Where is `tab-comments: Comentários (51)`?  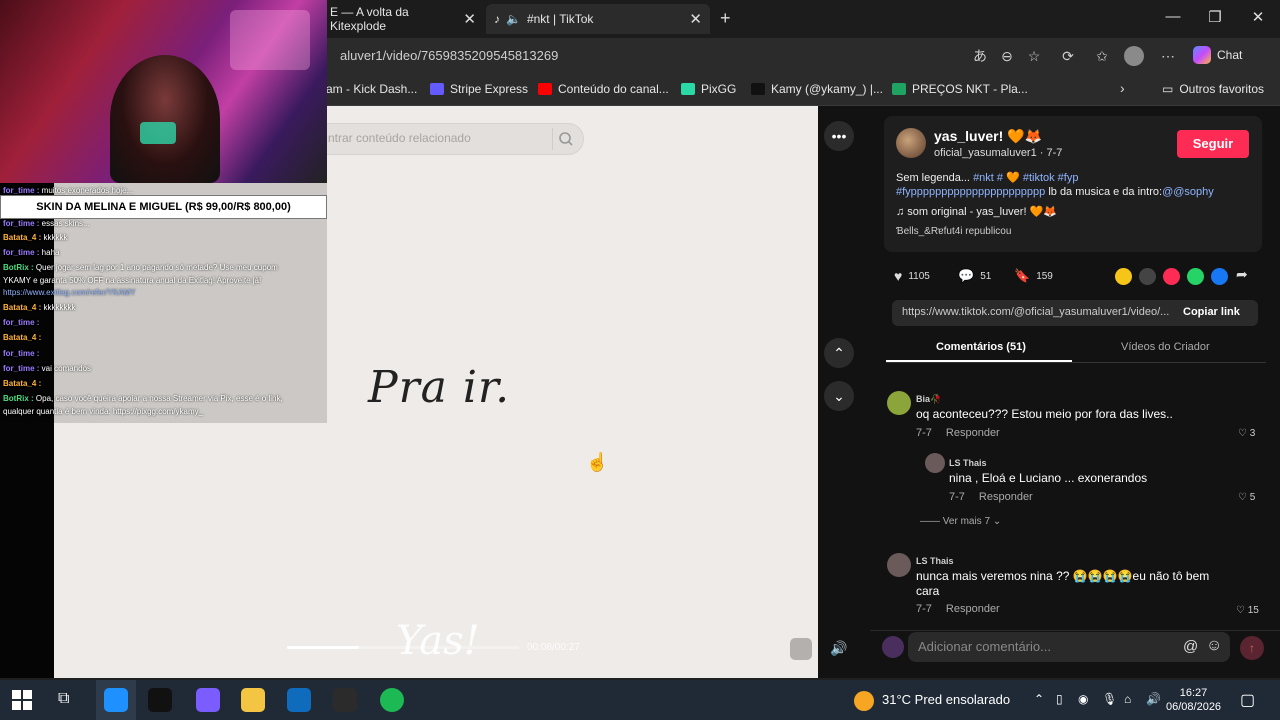
tab-comments: Comentários (51) is located at coordinates (981, 347).